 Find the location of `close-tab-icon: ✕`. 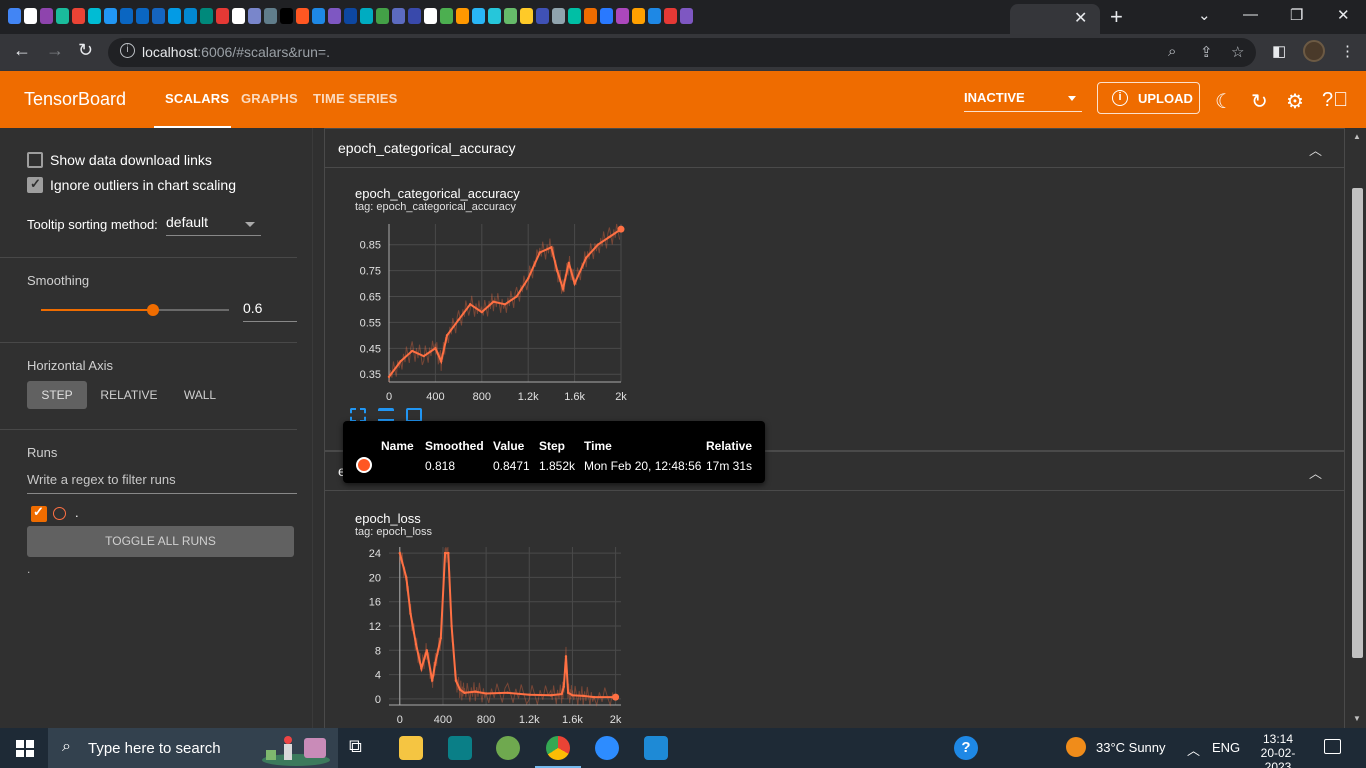

close-tab-icon: ✕ is located at coordinates (1080, 18).